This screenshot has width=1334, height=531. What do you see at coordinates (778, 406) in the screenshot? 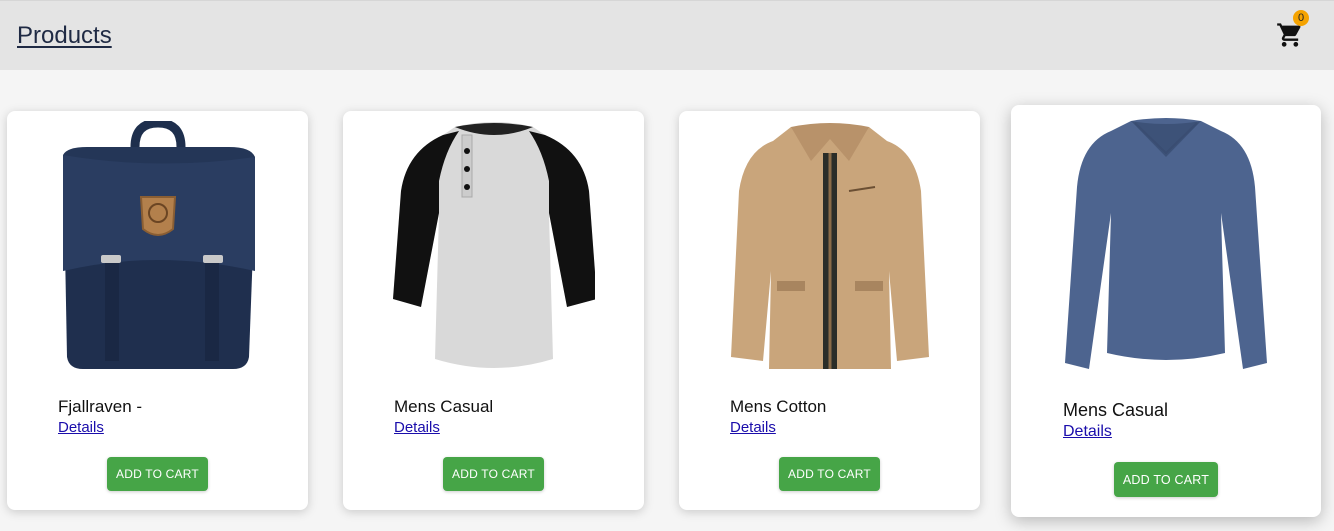
I see `product-title: Mens Cotton` at bounding box center [778, 406].